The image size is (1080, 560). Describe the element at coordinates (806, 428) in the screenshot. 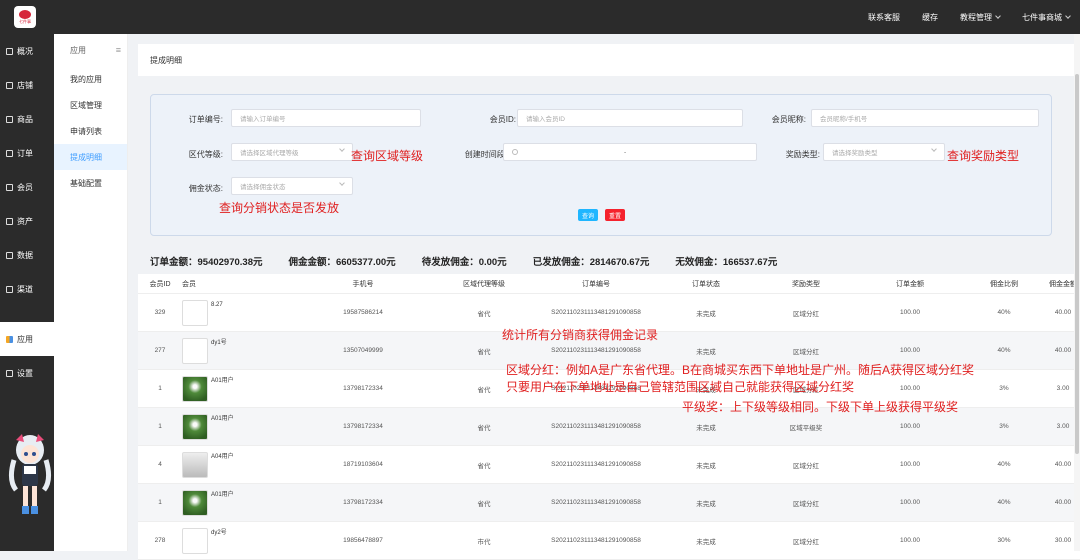

I see `table-cell-reward: 区域平级奖` at that location.